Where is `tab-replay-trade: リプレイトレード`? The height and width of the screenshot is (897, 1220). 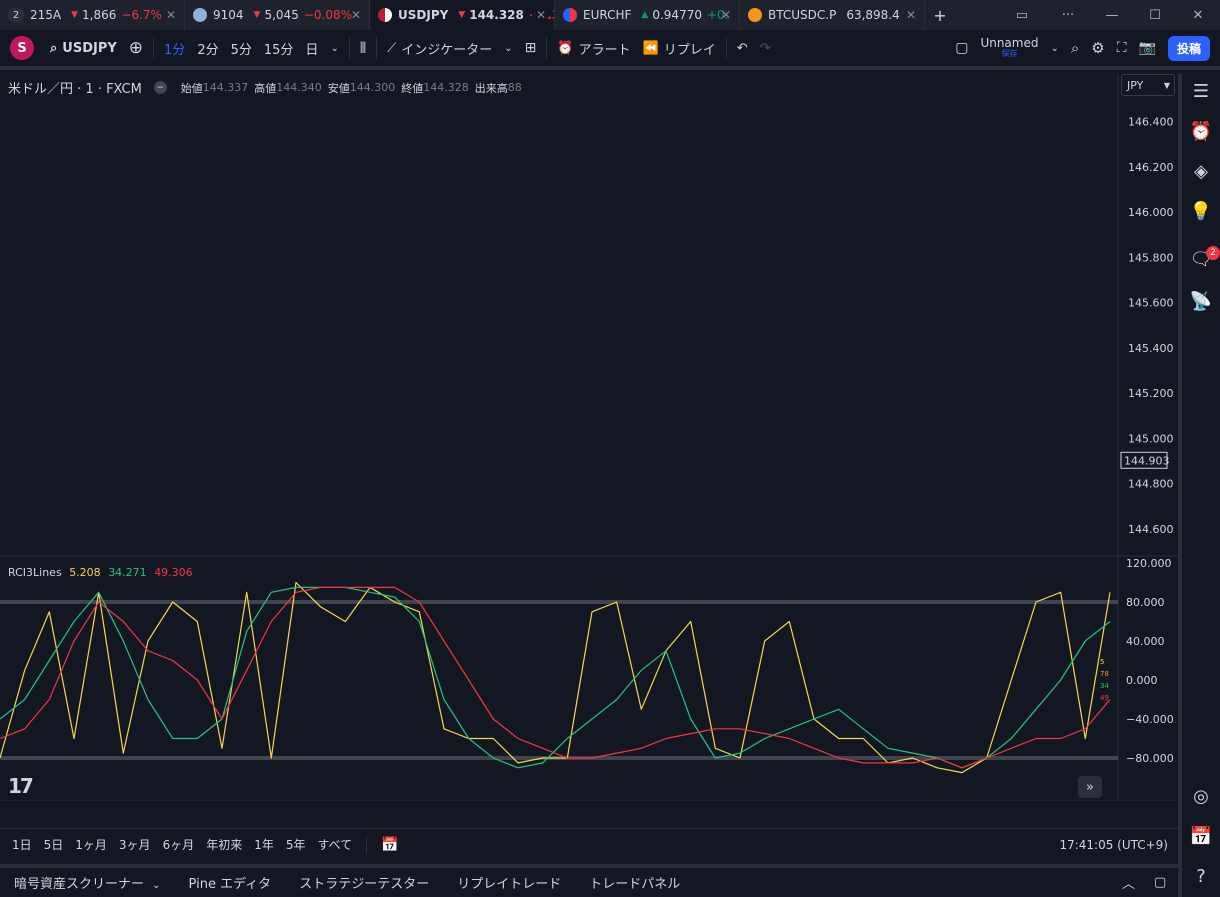 tab-replay-trade: リプレイトレード is located at coordinates (509, 882).